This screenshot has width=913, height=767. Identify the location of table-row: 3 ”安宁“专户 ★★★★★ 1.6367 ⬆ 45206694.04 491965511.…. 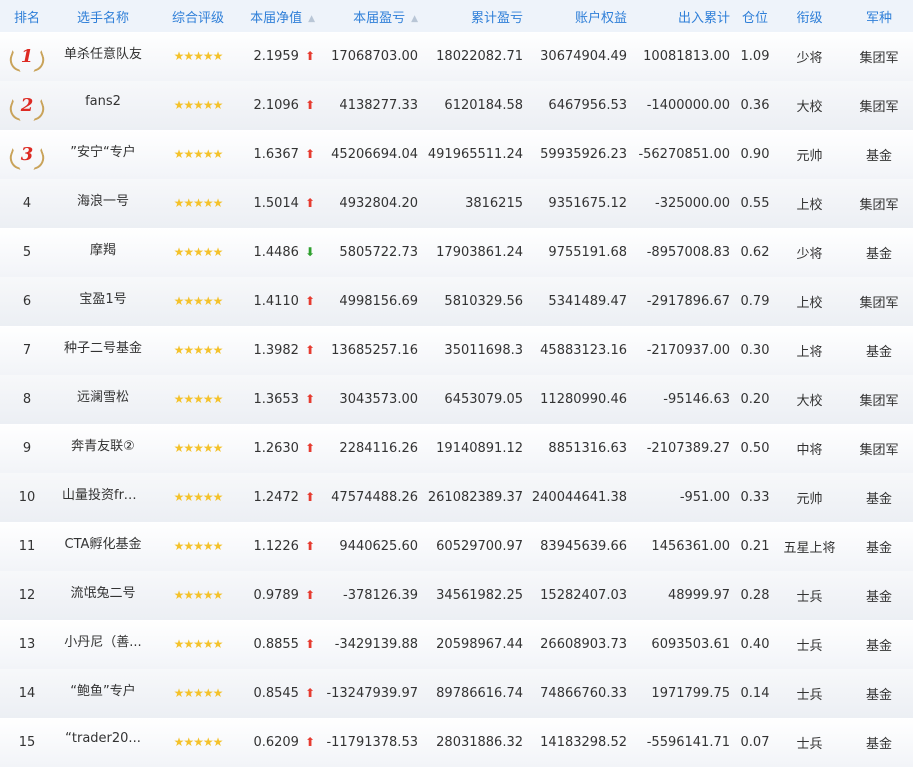
(456, 154).